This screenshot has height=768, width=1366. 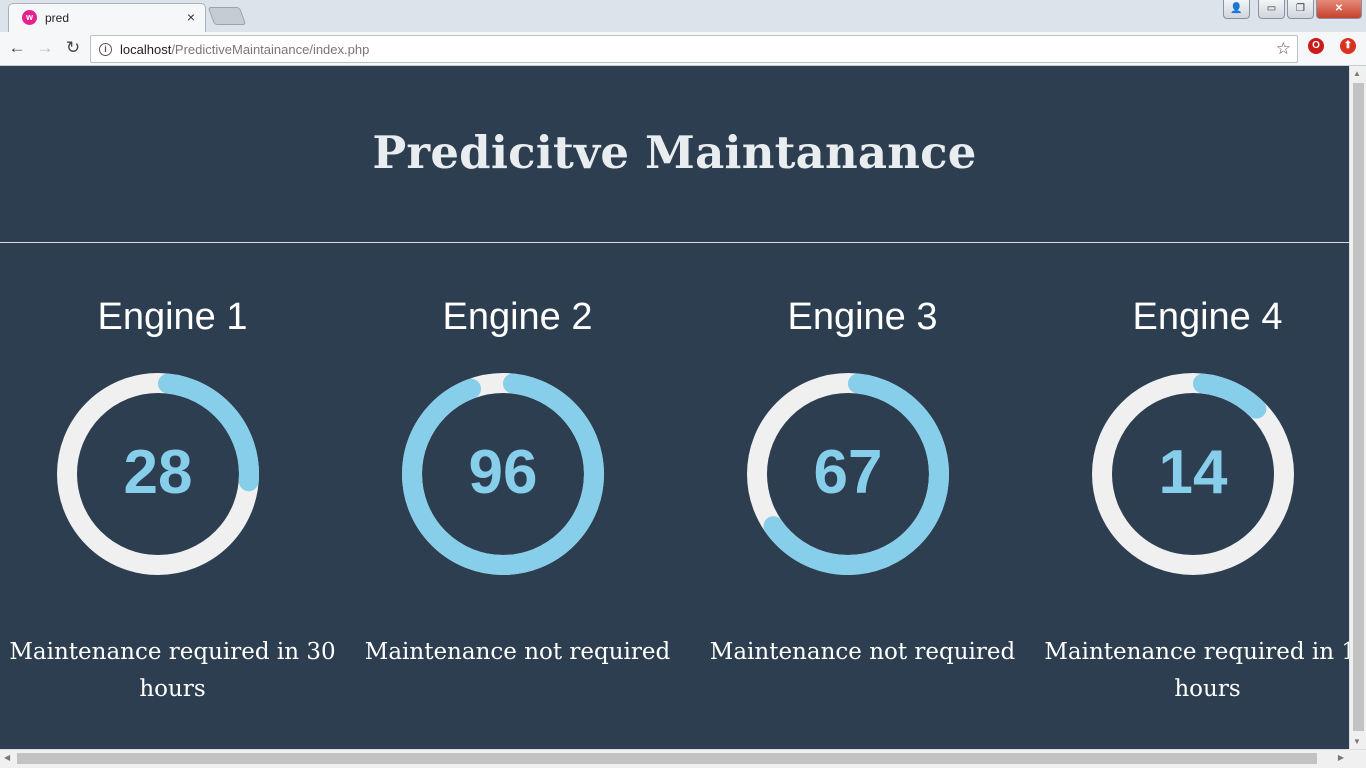 What do you see at coordinates (105, 49) in the screenshot?
I see `info-icon: i` at bounding box center [105, 49].